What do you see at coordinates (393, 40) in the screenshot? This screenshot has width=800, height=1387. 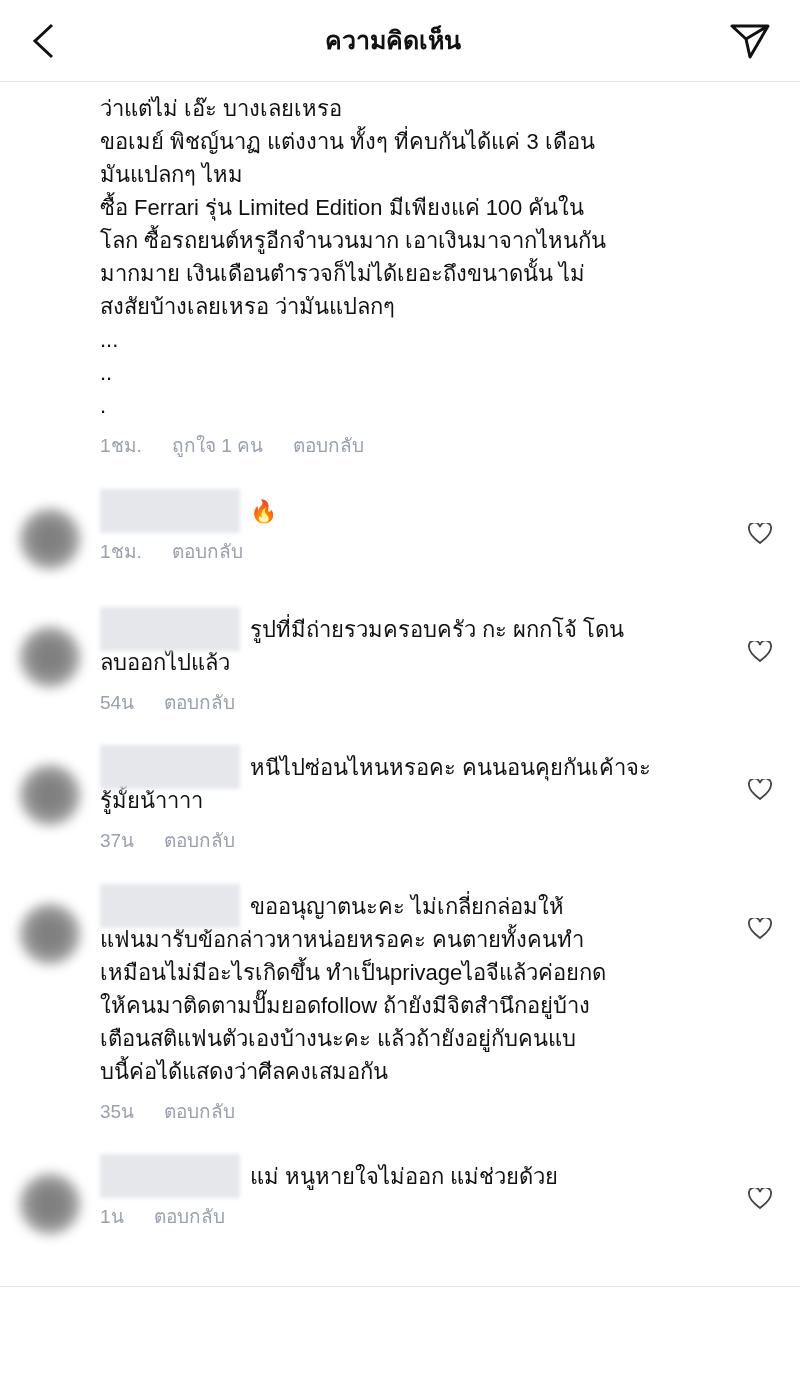 I see `page-title: ความคิดเห็น` at bounding box center [393, 40].